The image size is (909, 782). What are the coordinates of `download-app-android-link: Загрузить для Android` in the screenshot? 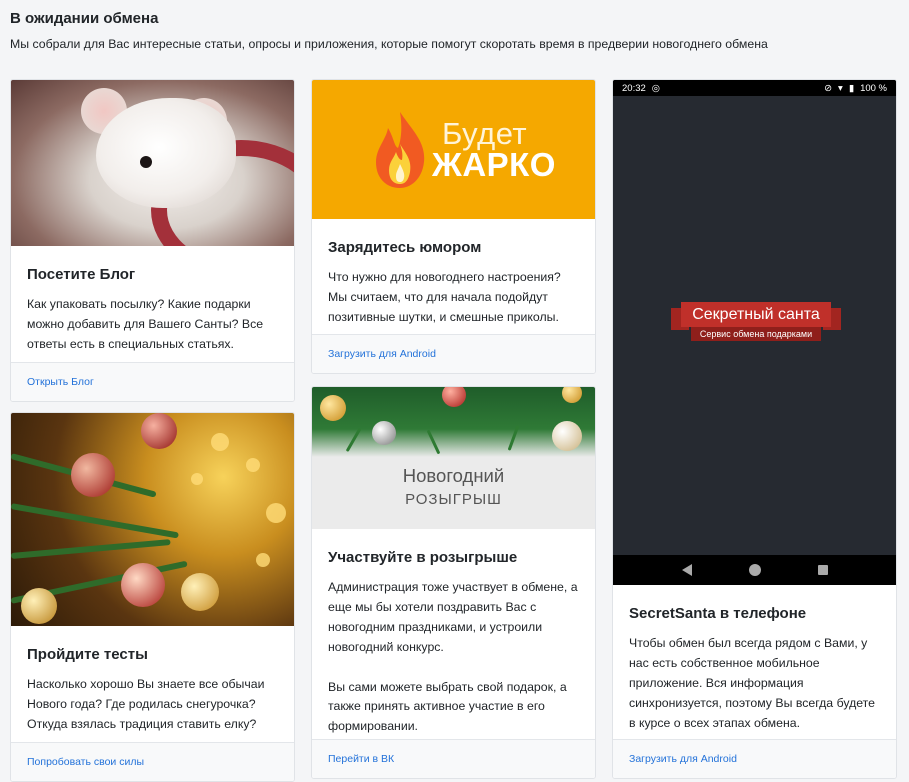 It's located at (683, 759).